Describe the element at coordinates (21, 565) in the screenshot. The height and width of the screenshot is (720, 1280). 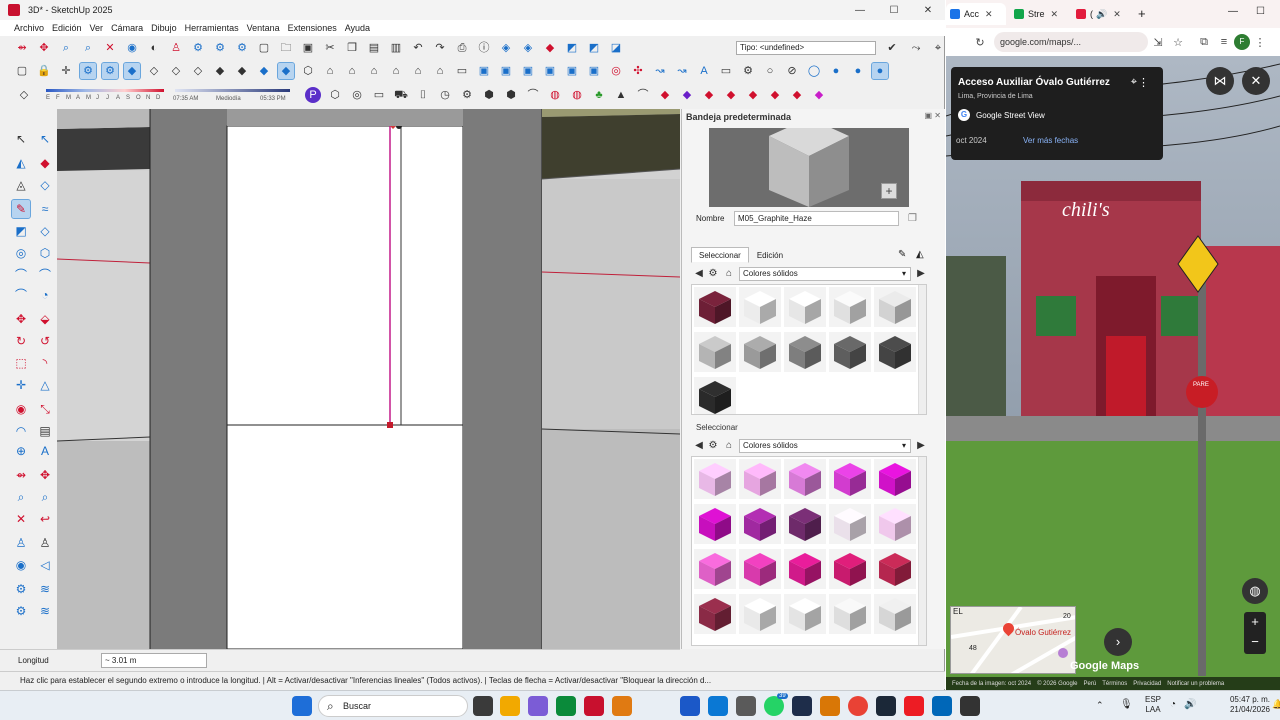
I see `look-around-icon: ◉` at that location.